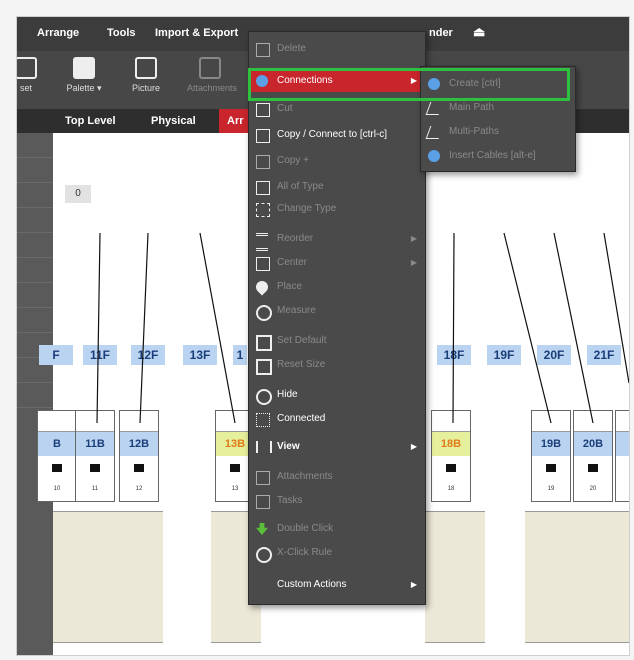 The width and height of the screenshot is (634, 660). What do you see at coordinates (235, 121) in the screenshot?
I see `tab-active: Arr` at bounding box center [235, 121].